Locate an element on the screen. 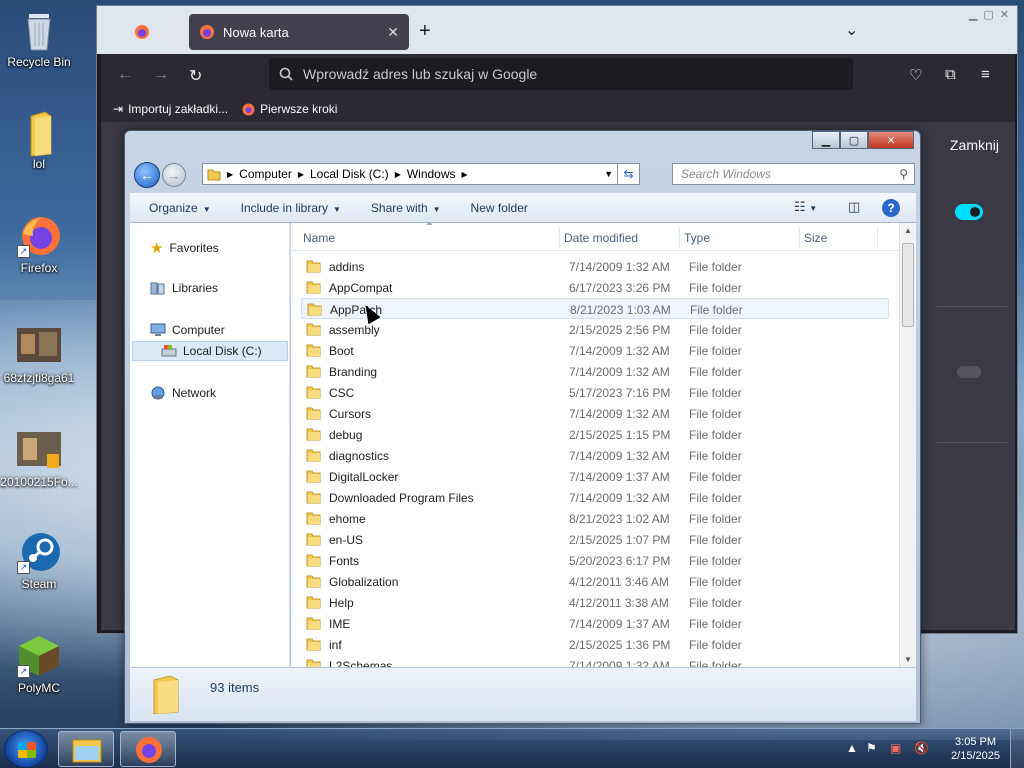 Image resolution: width=1024 pixels, height=768 pixels. back-arrow-icon: ← is located at coordinates (125, 75).